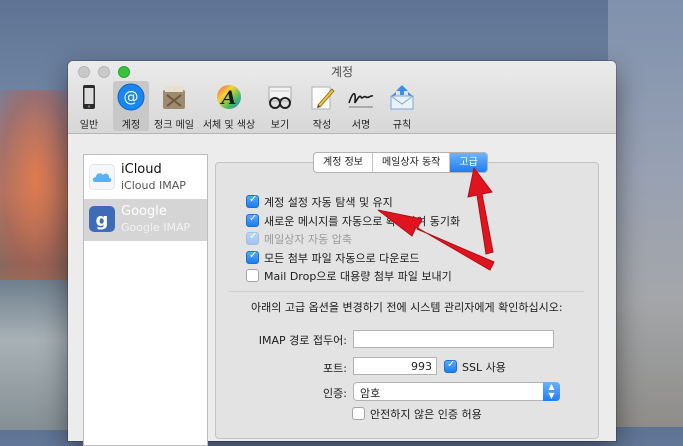 This screenshot has width=683, height=446. What do you see at coordinates (436, 240) in the screenshot?
I see `annotation-arrow-left` at bounding box center [436, 240].